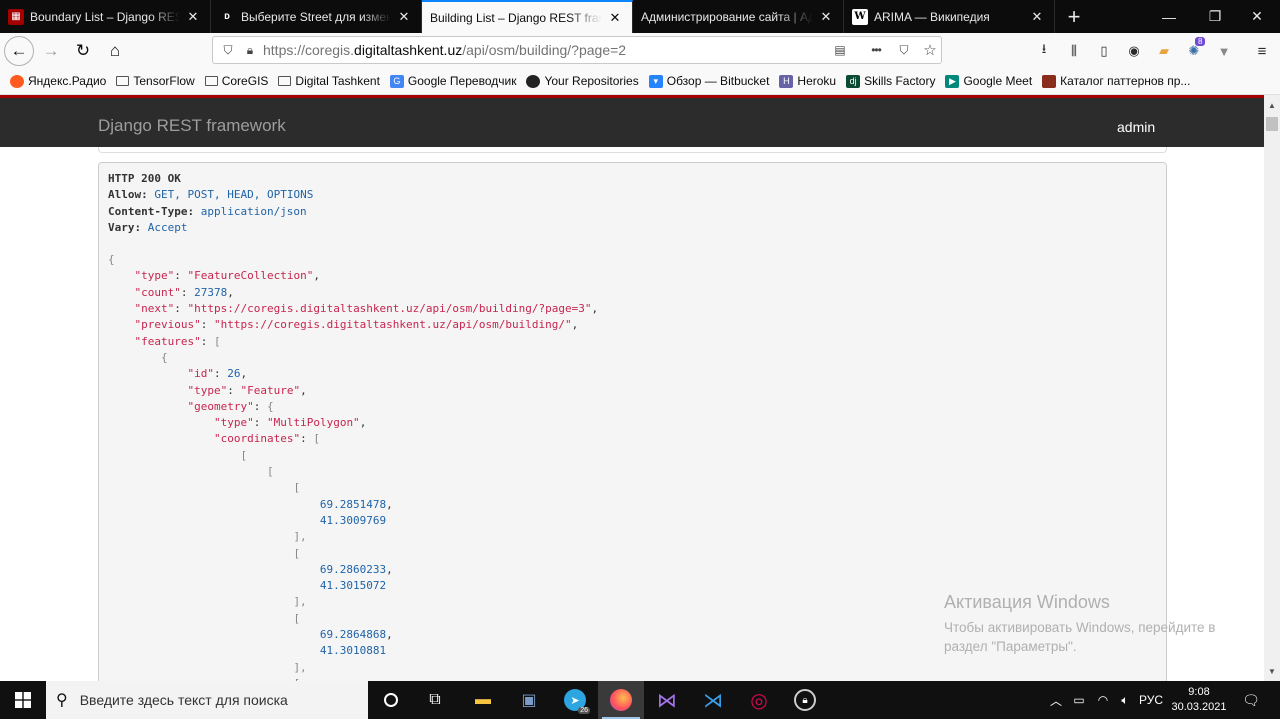  Describe the element at coordinates (1125, 700) in the screenshot. I see `volume-icon: 🔈︎` at that location.